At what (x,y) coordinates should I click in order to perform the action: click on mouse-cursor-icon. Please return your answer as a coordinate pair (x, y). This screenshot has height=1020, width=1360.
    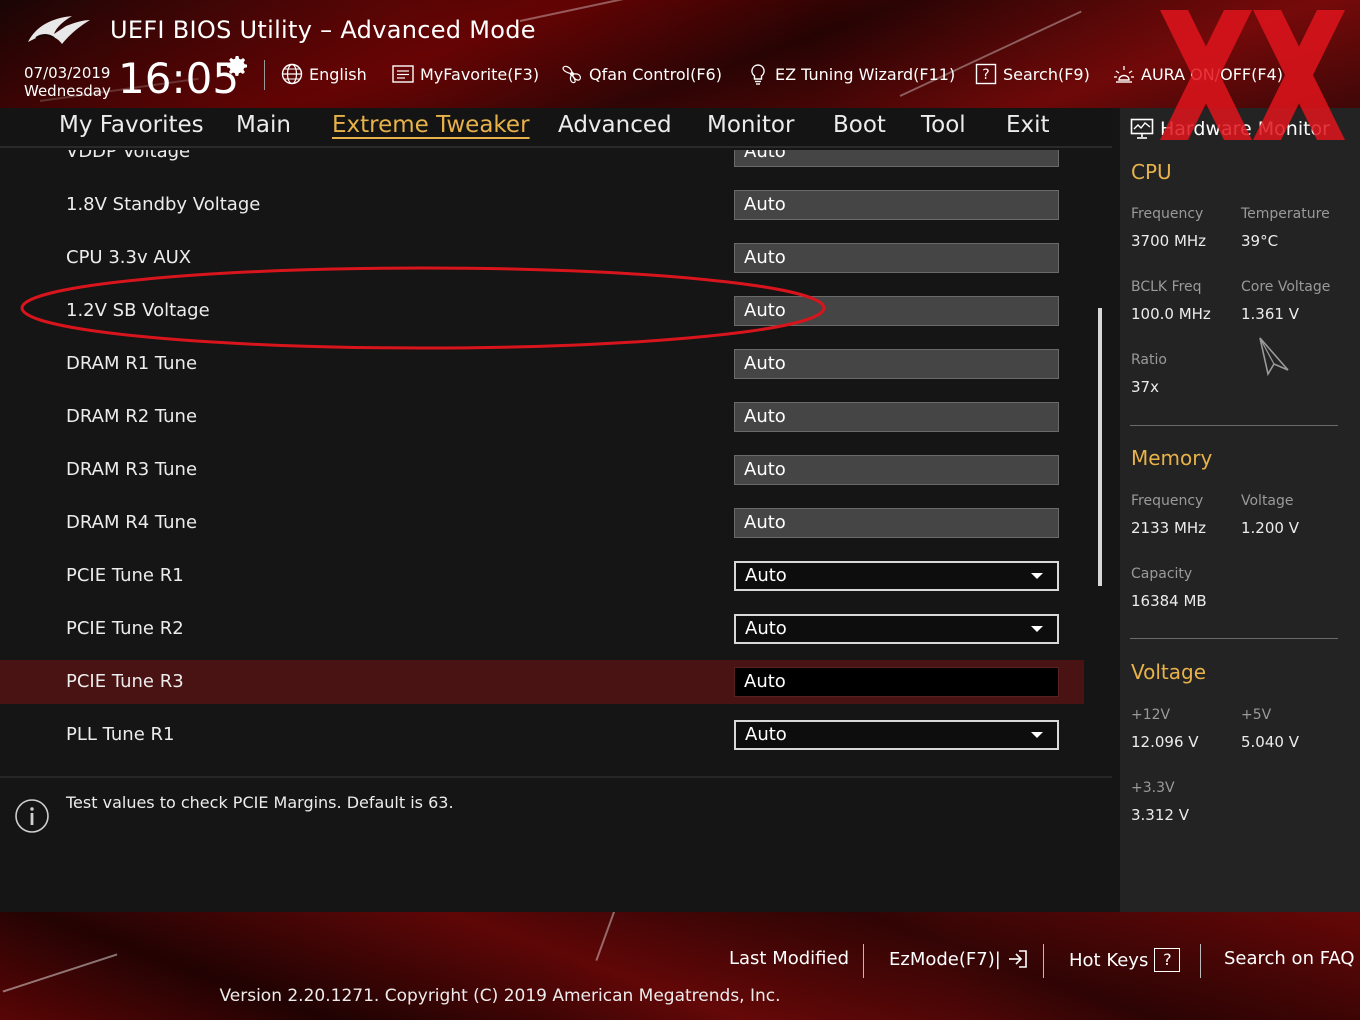
    Looking at the image, I should click on (1274, 357).